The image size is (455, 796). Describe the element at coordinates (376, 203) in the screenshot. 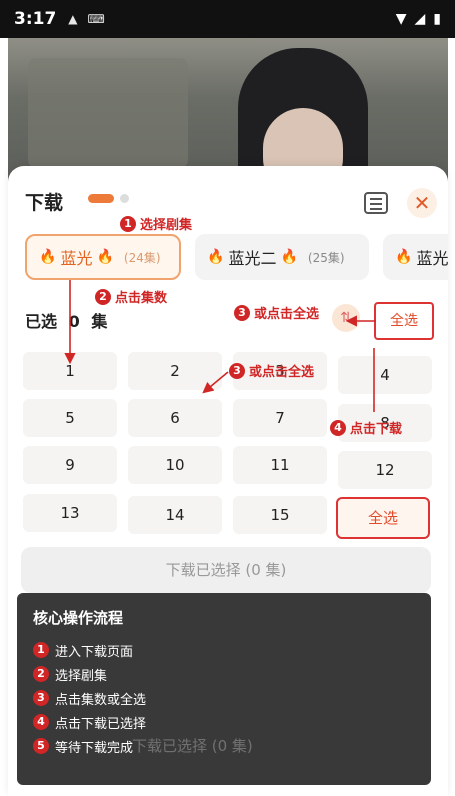

I see `list-view-icon` at that location.